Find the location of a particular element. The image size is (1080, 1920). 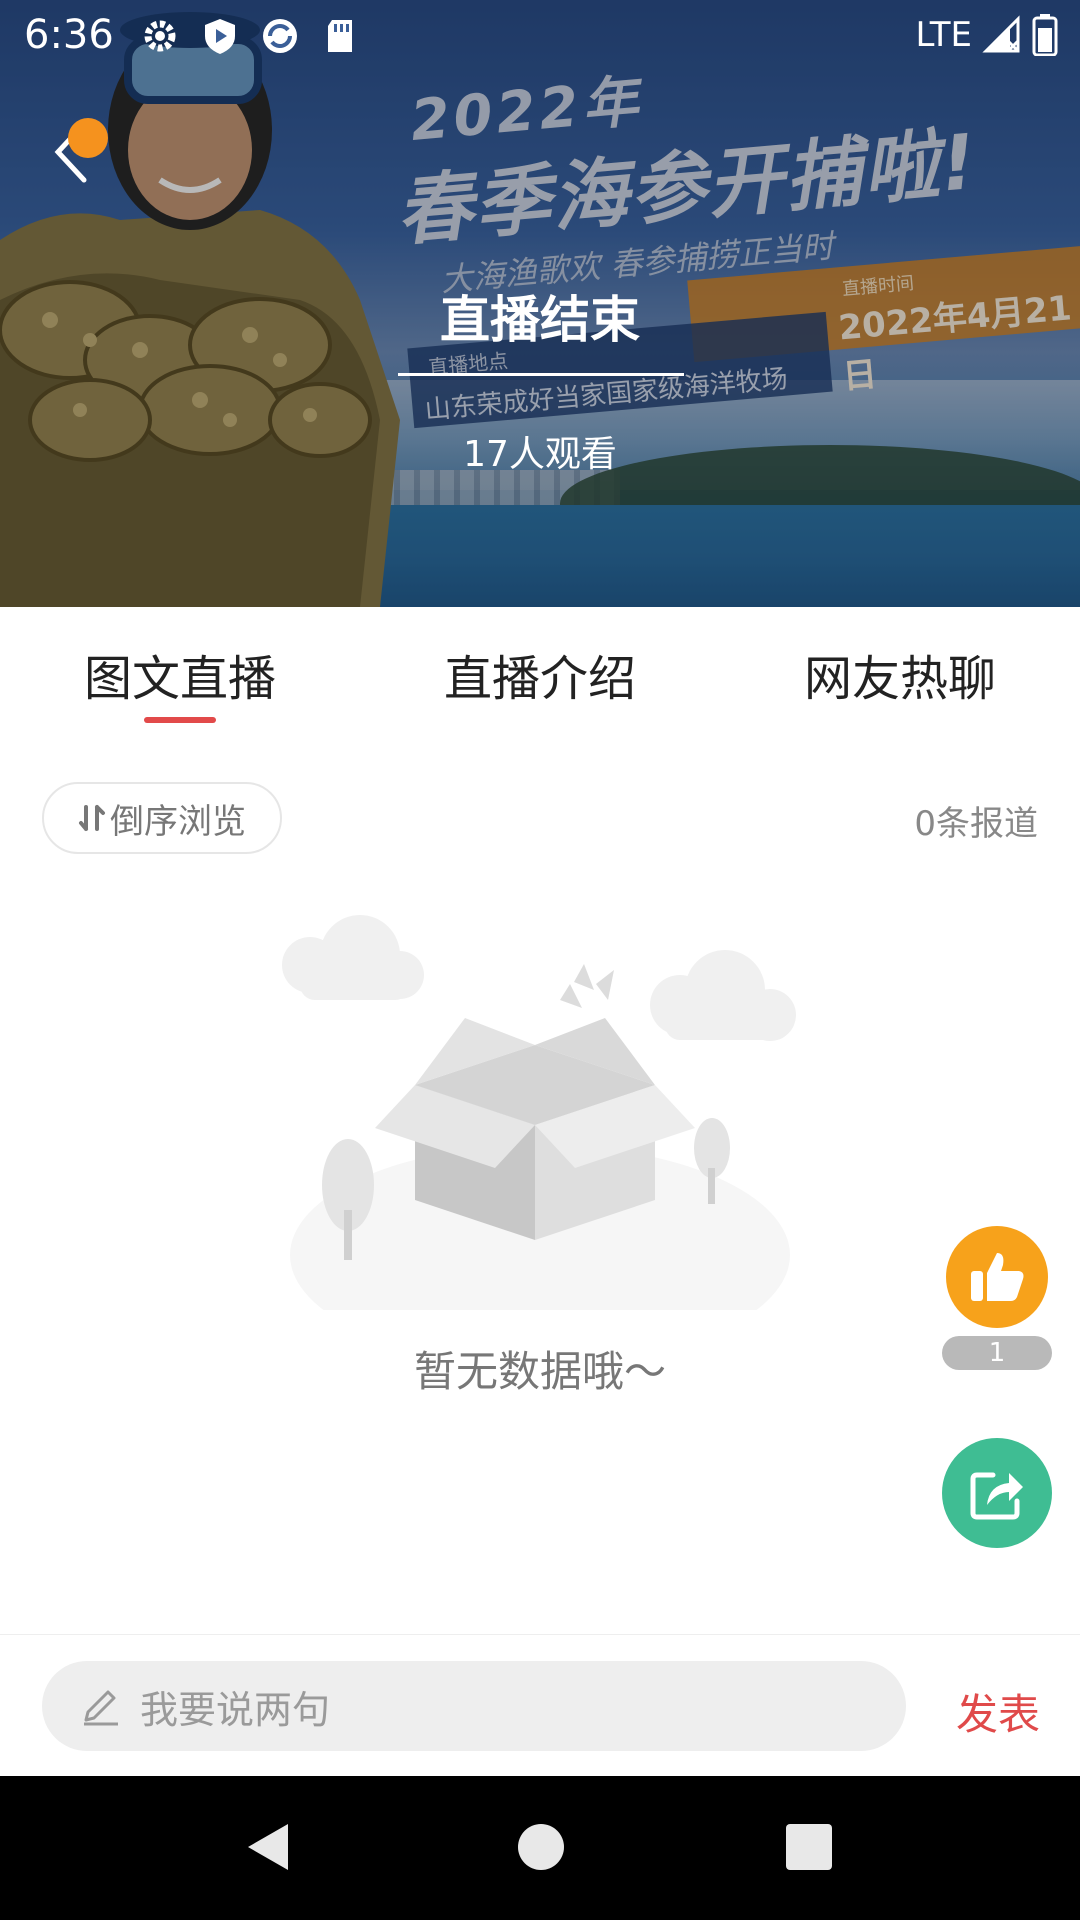

status-notification-icons is located at coordinates (250, 36).